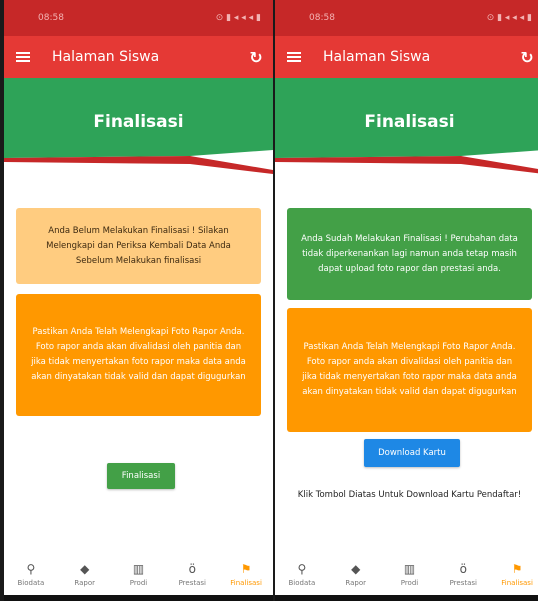 This screenshot has height=601, width=538. Describe the element at coordinates (412, 453) in the screenshot. I see `download-card-button: Download Kartu` at that location.